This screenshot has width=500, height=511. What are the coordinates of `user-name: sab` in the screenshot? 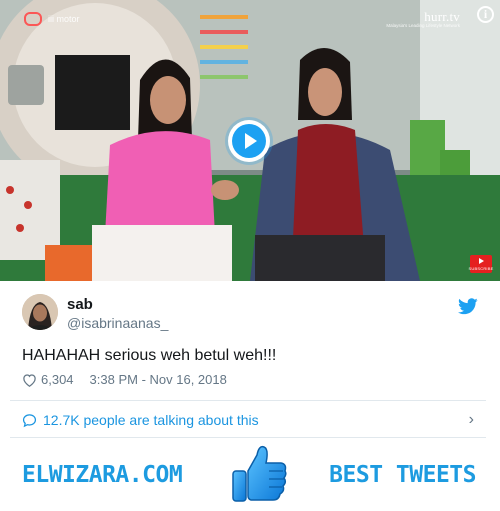 It's located at (80, 304).